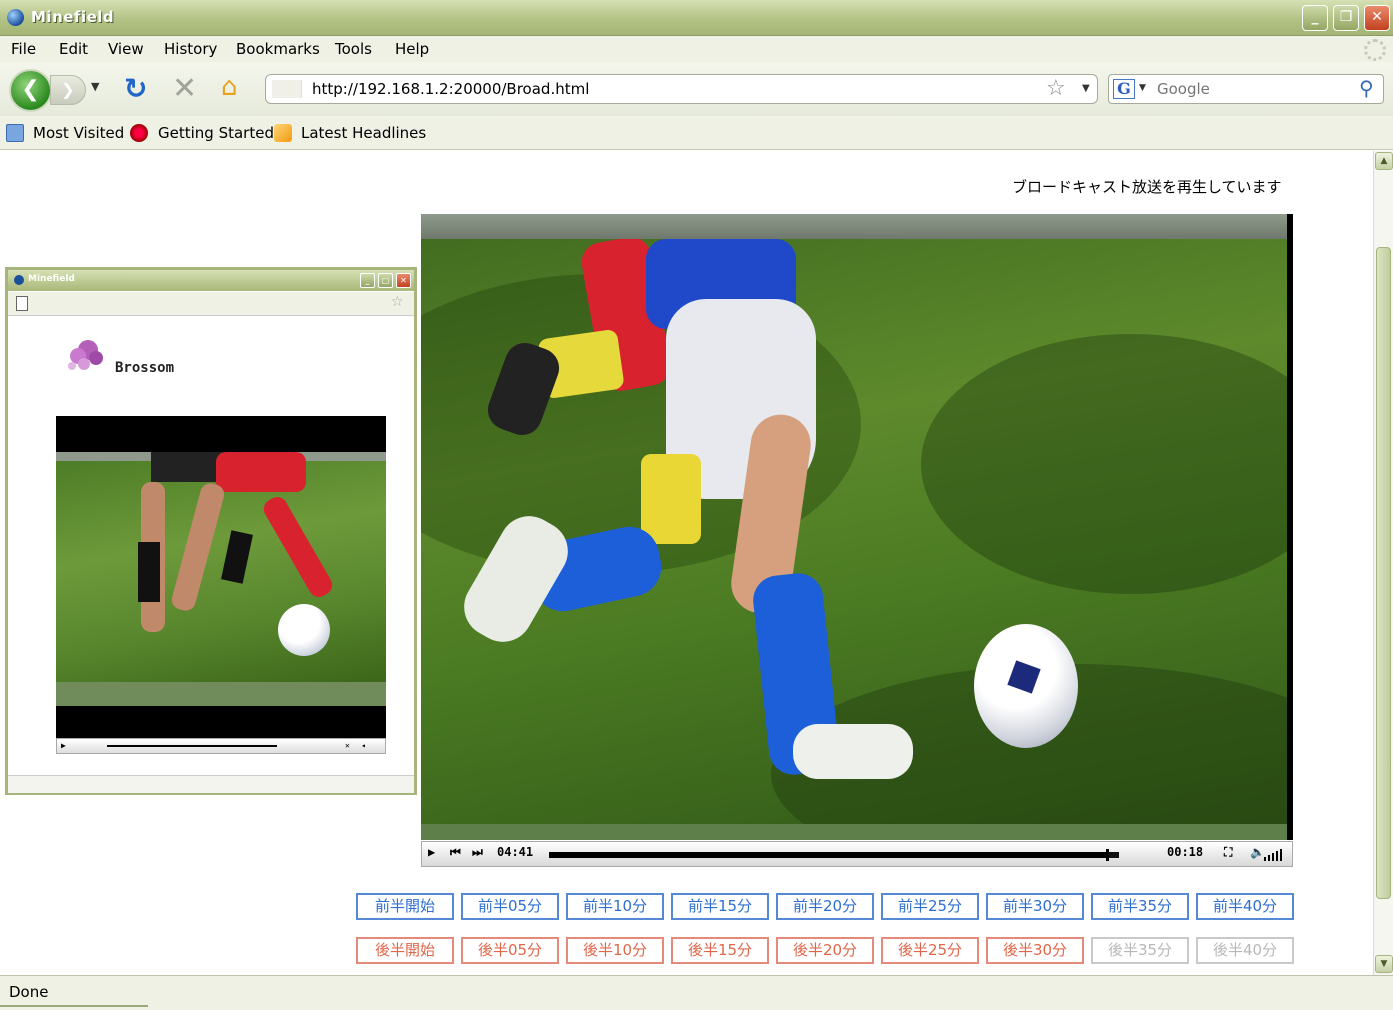 The width and height of the screenshot is (1393, 1010). What do you see at coordinates (283, 133) in the screenshot?
I see `rss-feed-icon` at bounding box center [283, 133].